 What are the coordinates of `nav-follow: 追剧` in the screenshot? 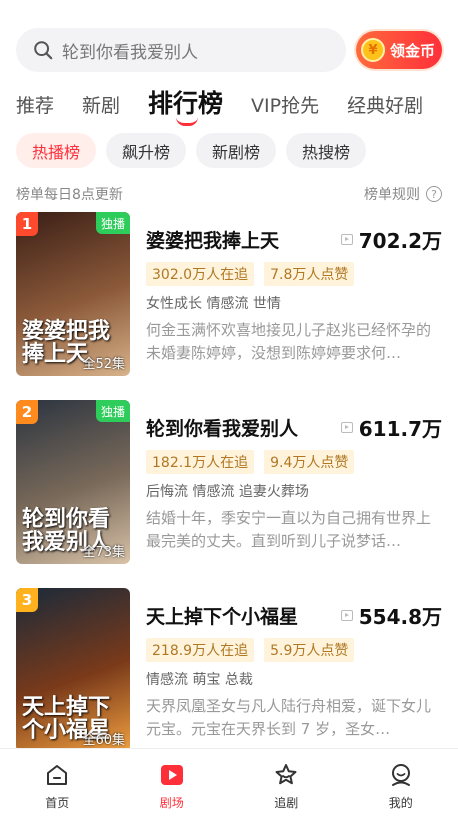 It's located at (286, 784).